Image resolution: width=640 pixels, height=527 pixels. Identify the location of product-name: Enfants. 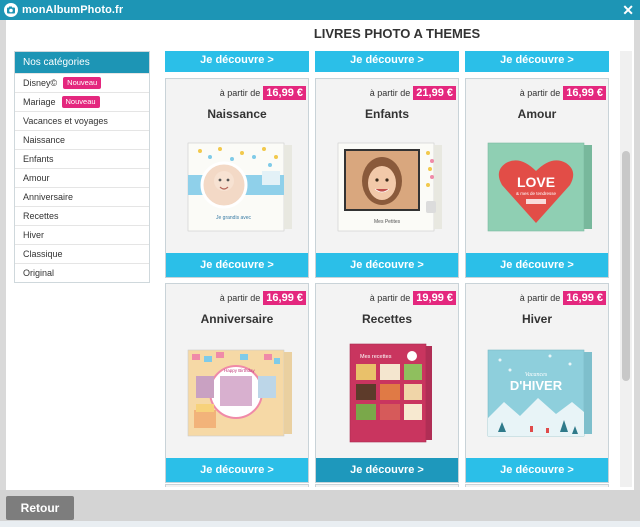
(386, 114).